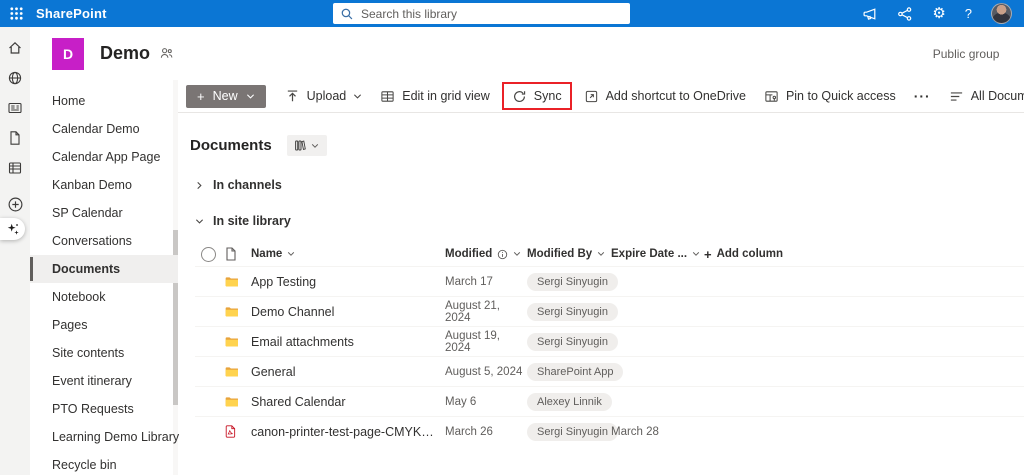 The height and width of the screenshot is (475, 1024). Describe the element at coordinates (238, 254) in the screenshot. I see `file-type-column-icon` at that location.